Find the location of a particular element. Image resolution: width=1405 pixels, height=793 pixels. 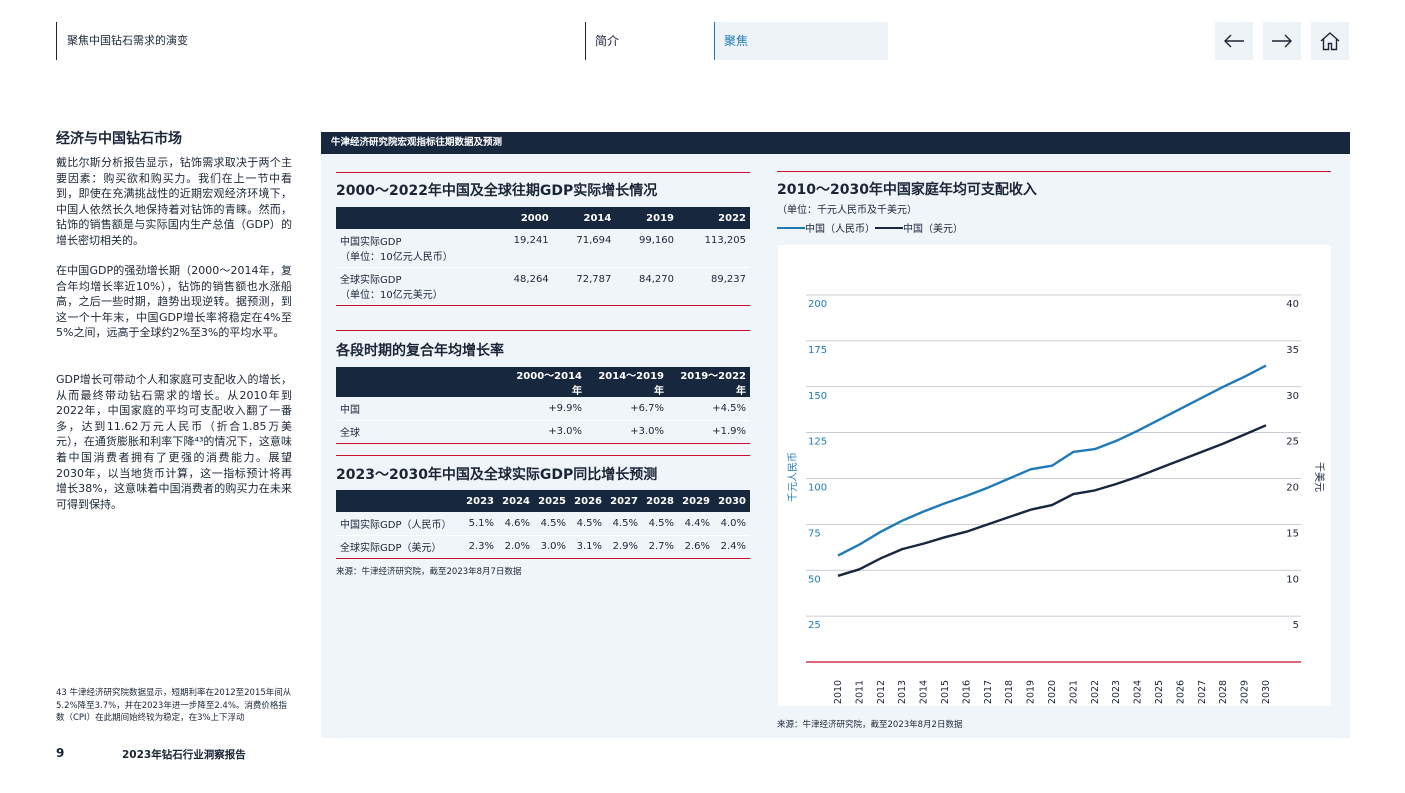

row-label: 全球 is located at coordinates (350, 433).